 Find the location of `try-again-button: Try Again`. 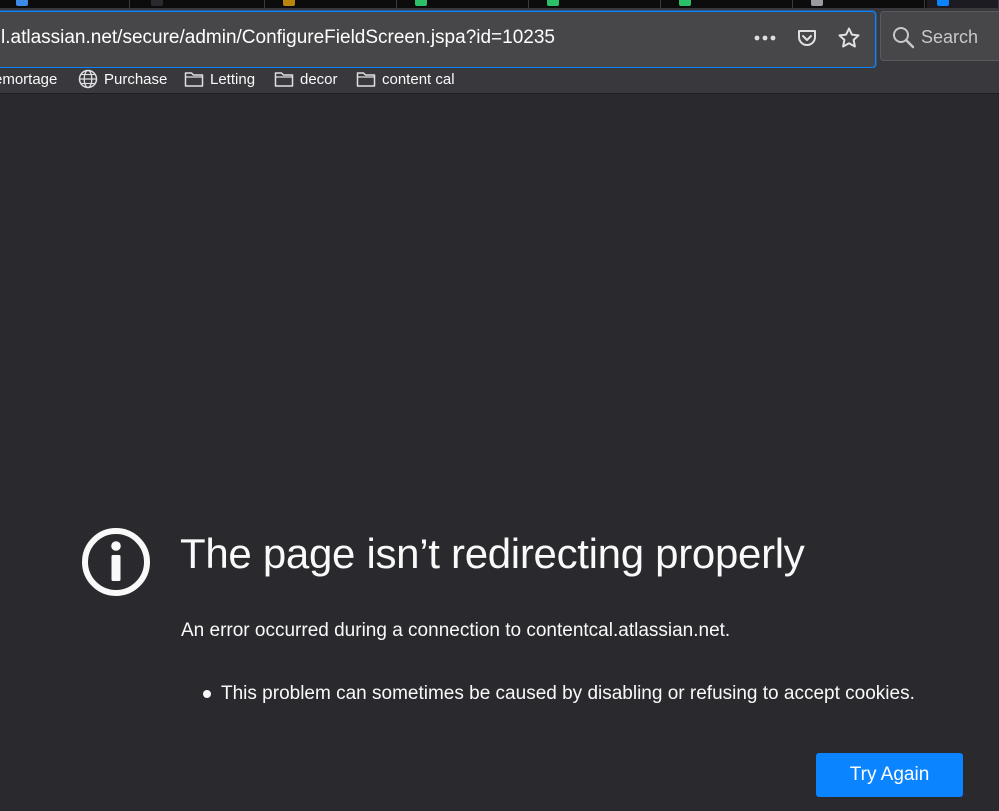

try-again-button: Try Again is located at coordinates (889, 775).